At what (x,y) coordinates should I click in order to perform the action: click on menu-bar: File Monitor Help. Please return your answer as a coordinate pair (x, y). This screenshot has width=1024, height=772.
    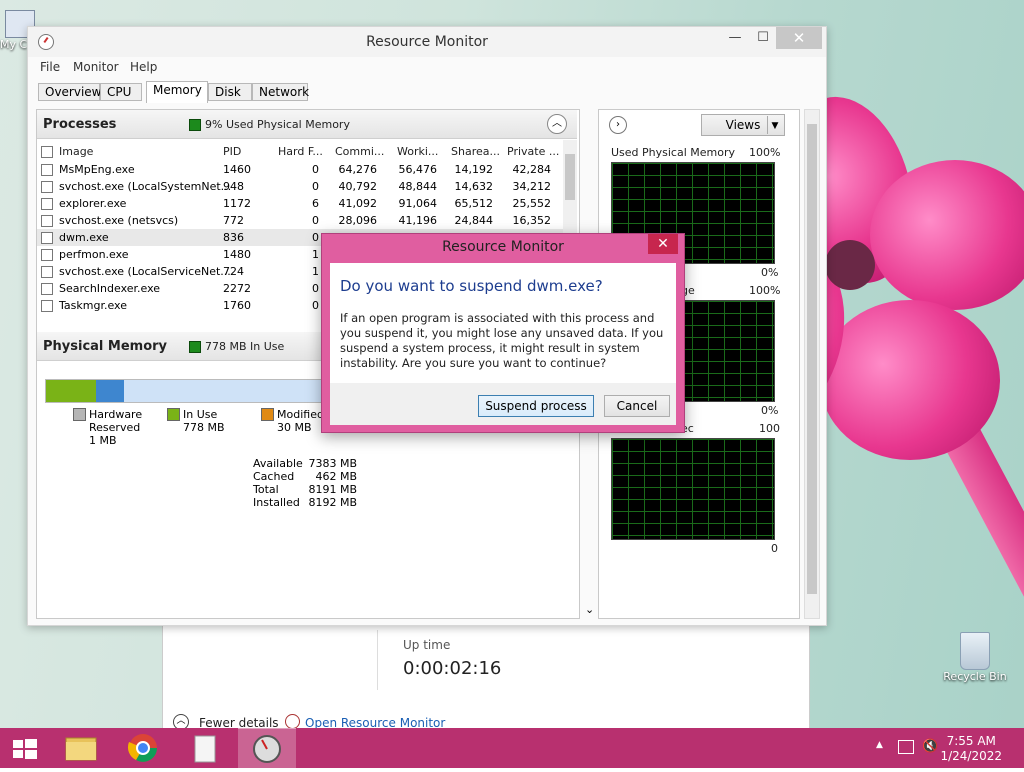
    Looking at the image, I should click on (427, 67).